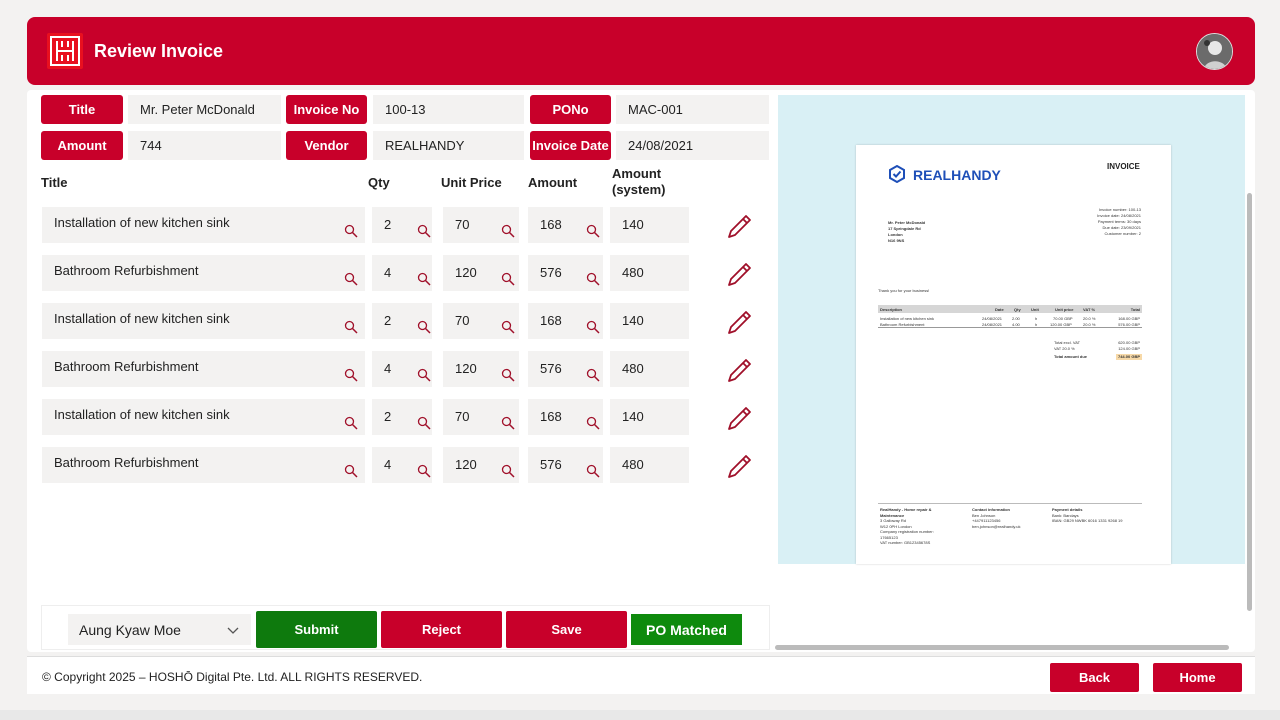  Describe the element at coordinates (566, 629) in the screenshot. I see `save-button: Save` at that location.